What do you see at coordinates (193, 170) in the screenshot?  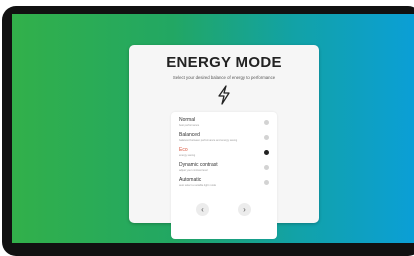 I see `option-description: adjust your contrast level` at bounding box center [193, 170].